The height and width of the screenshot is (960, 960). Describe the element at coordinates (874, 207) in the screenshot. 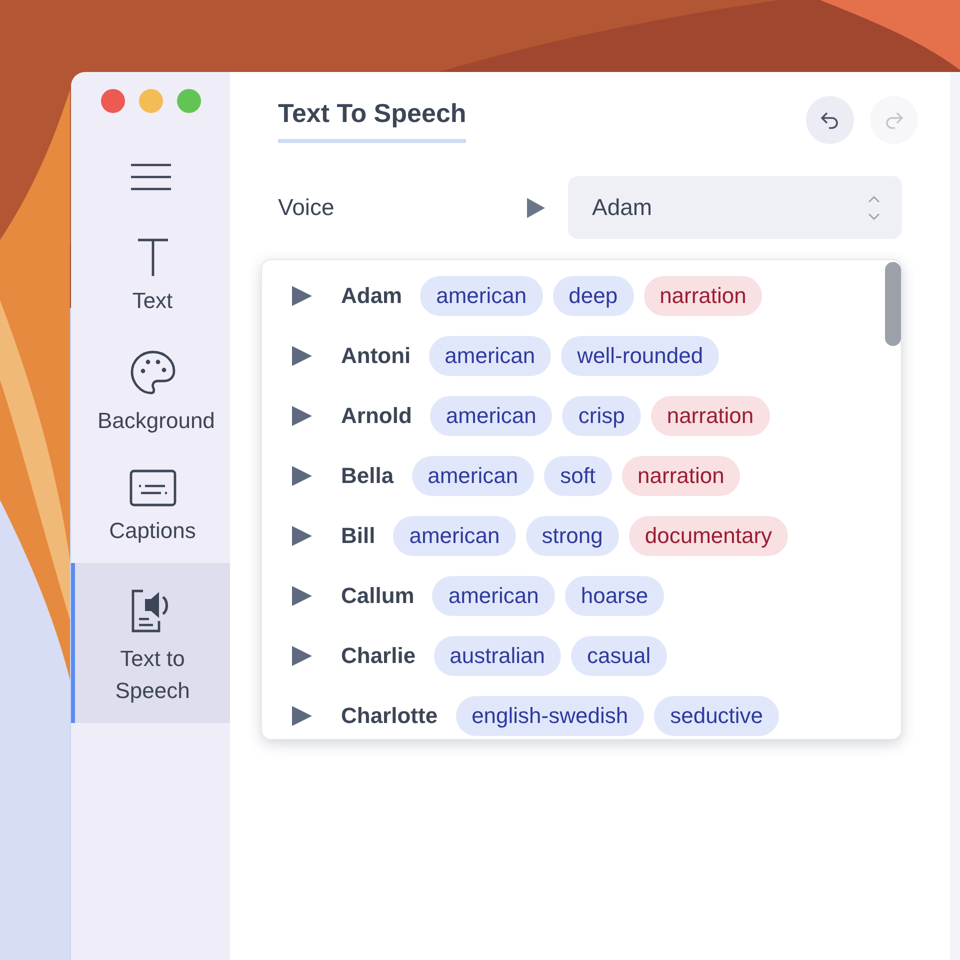

I see `chevron-updown-icon` at that location.